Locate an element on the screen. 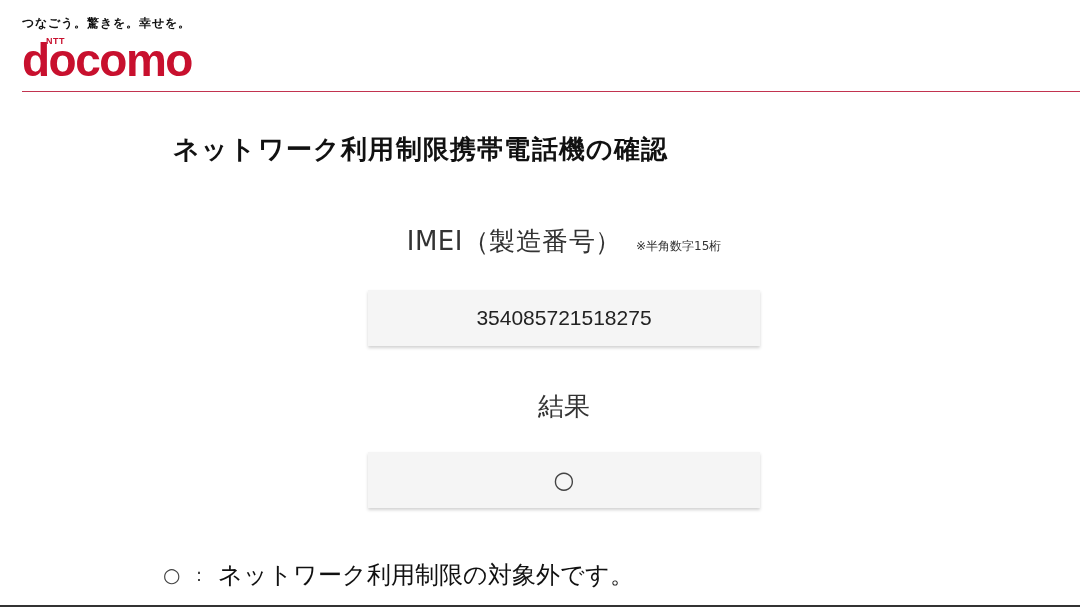 The image size is (1080, 610). field-label: IMEI（製造番号） is located at coordinates (514, 241).